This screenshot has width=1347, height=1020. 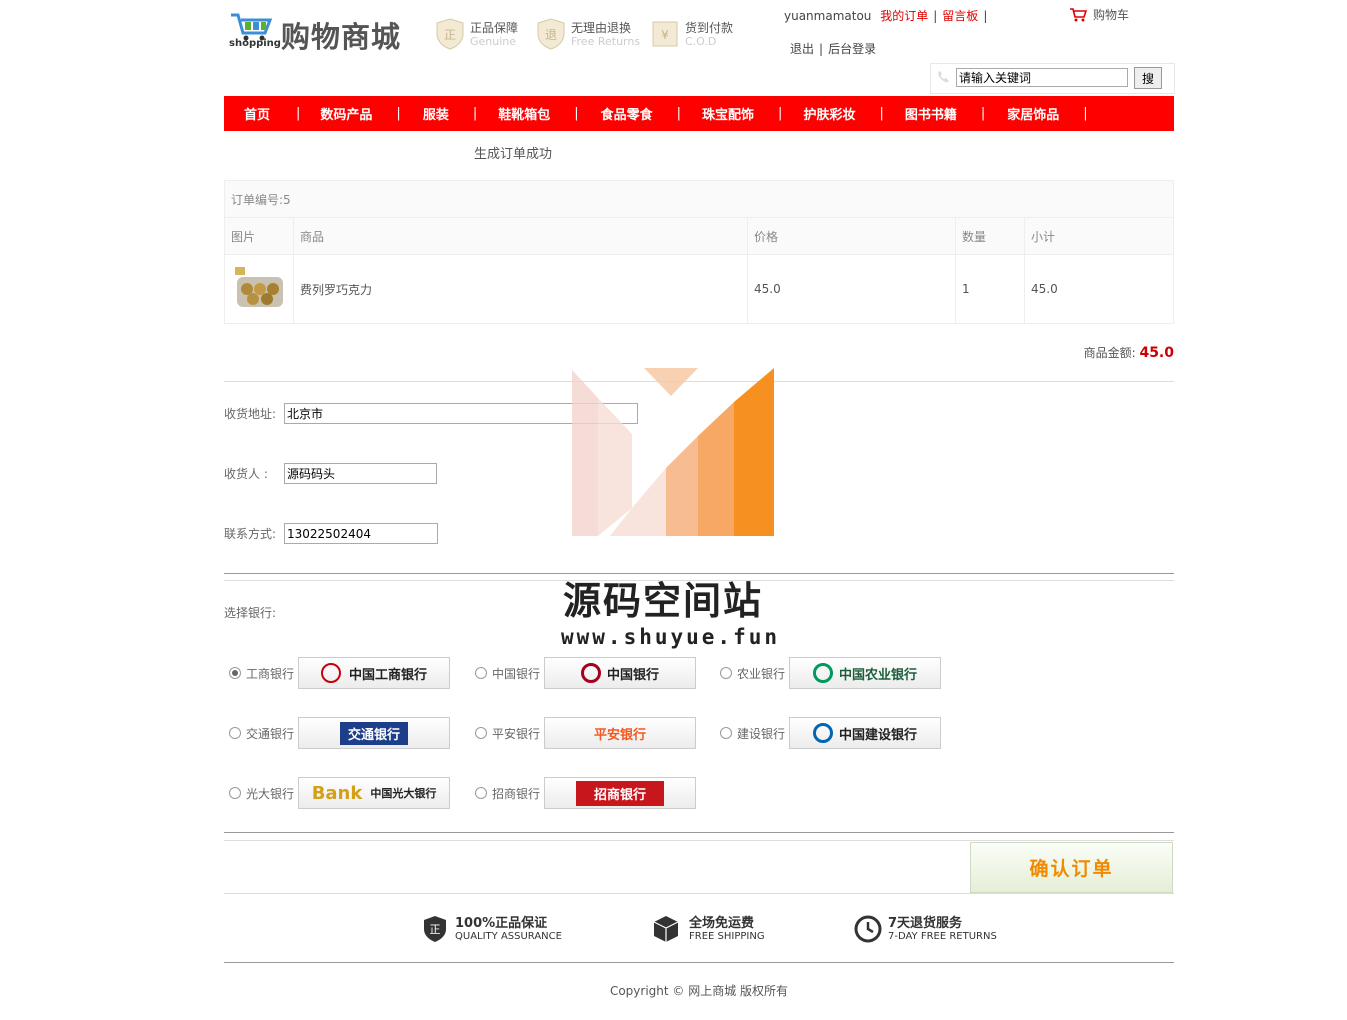 What do you see at coordinates (259, 236) in the screenshot?
I see `col-image: 图片` at bounding box center [259, 236].